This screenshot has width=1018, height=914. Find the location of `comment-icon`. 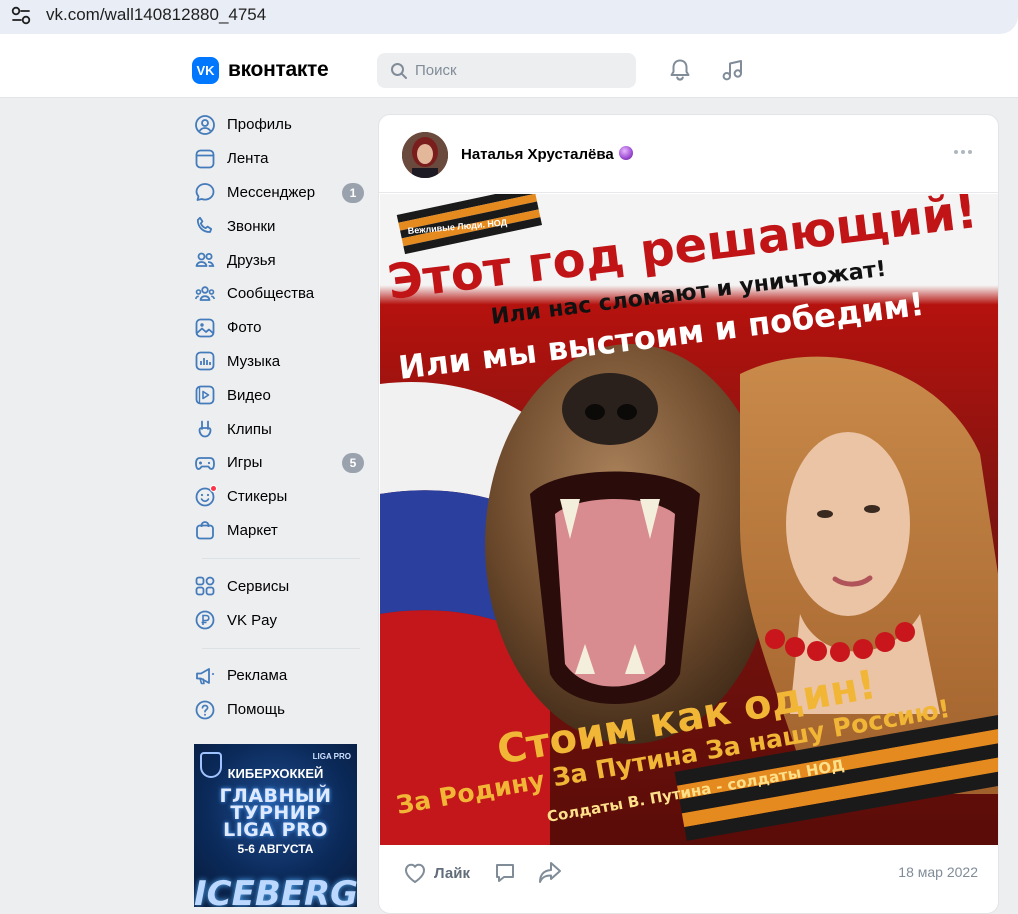

comment-icon is located at coordinates (505, 873).